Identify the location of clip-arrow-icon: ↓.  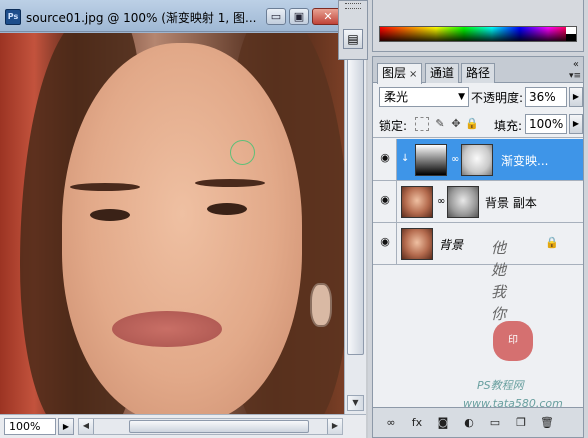
(405, 158).